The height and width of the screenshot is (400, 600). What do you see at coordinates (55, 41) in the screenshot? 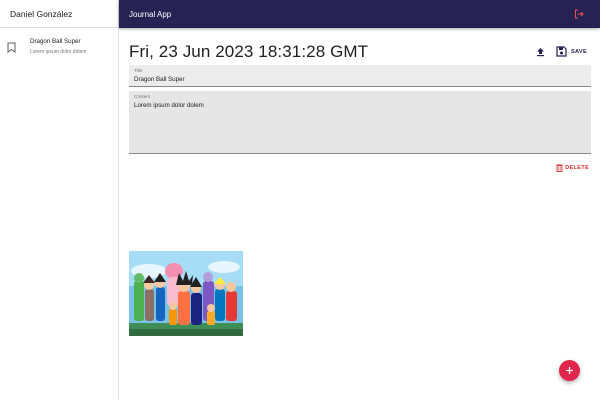
I see `entry-title: Dragon Ball Super` at bounding box center [55, 41].